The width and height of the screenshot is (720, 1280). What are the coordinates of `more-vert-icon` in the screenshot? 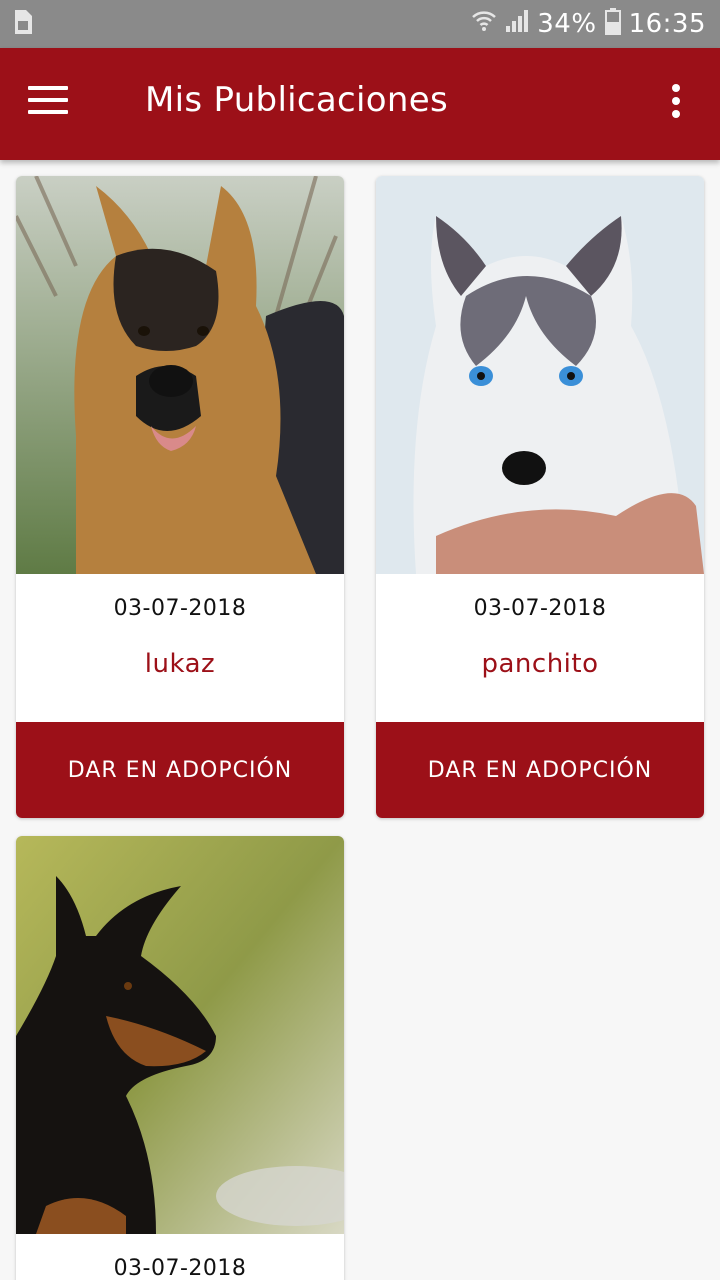 It's located at (676, 104).